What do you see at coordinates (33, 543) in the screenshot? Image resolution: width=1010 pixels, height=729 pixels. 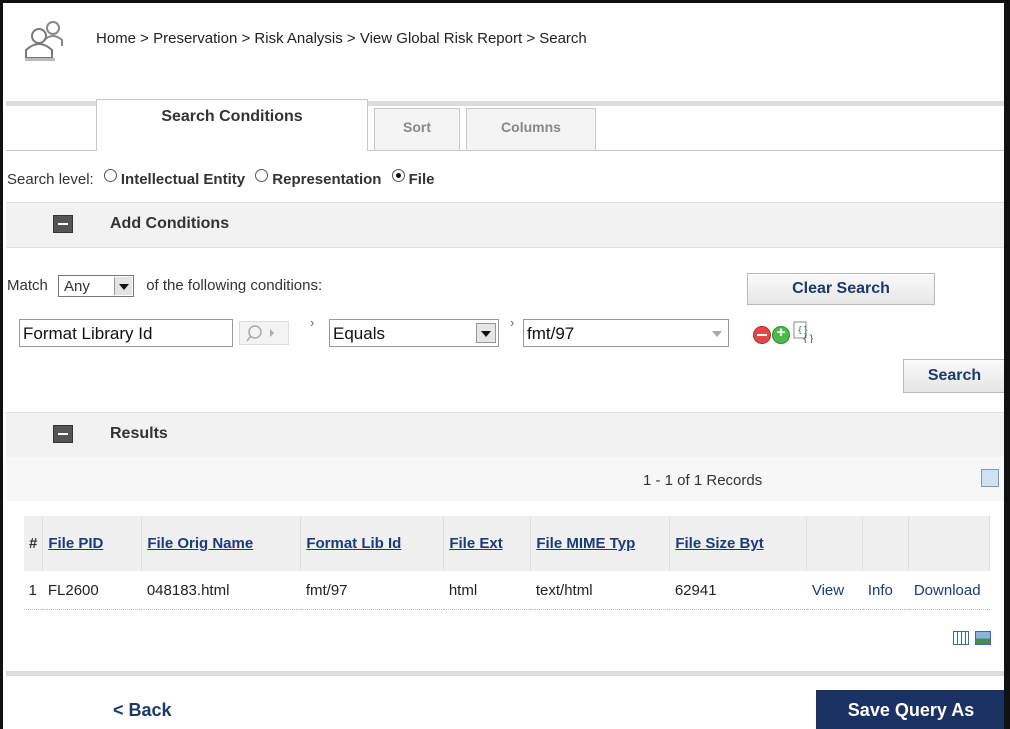 I see `col-header-number: #` at bounding box center [33, 543].